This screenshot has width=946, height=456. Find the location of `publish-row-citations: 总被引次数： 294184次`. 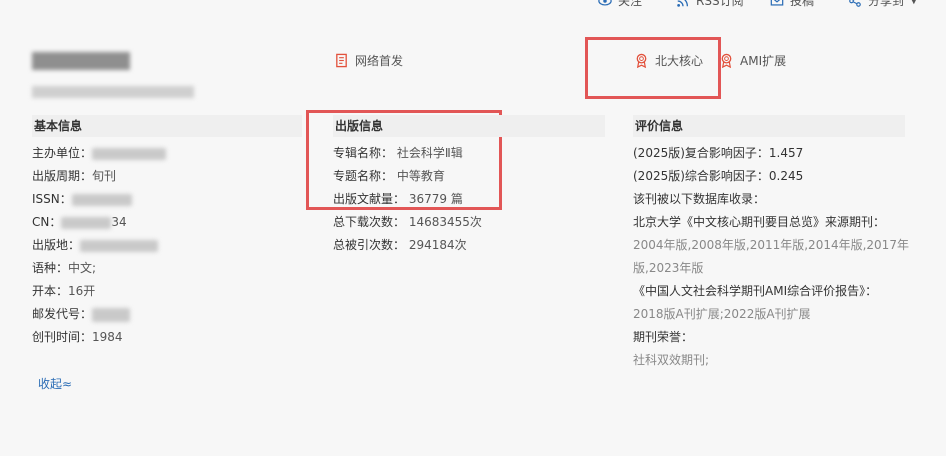

publish-row-citations: 总被引次数： 294184次 is located at coordinates (400, 245).